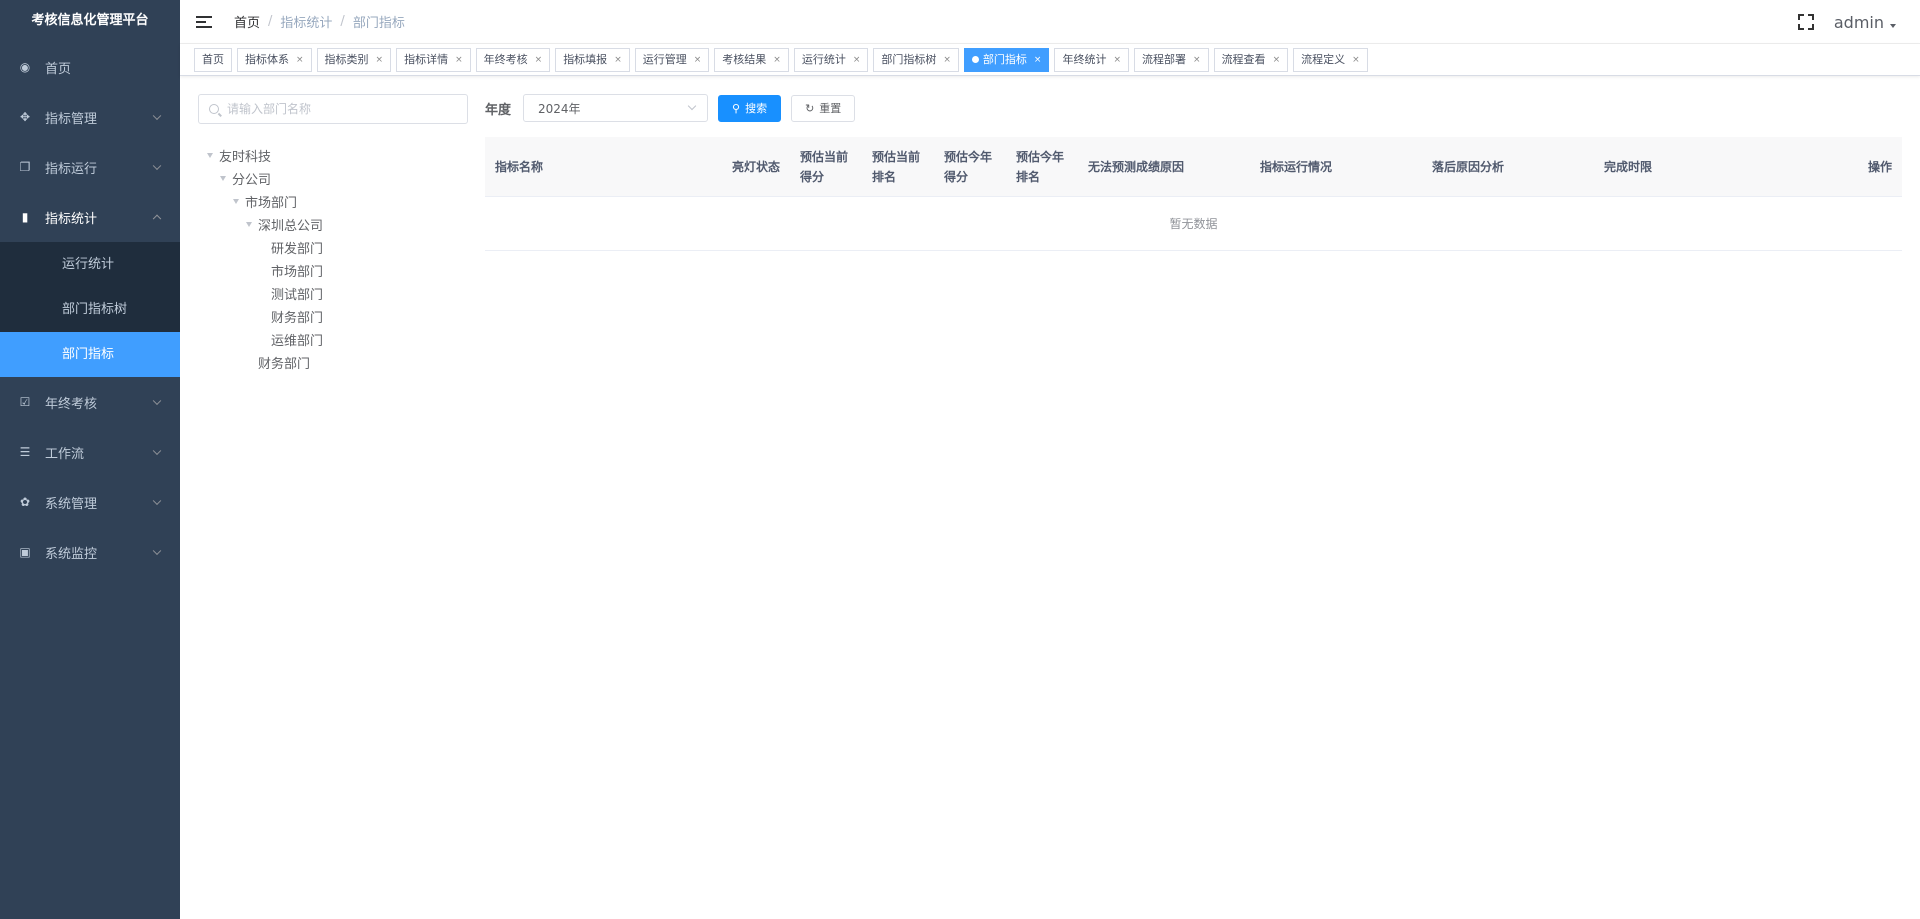 This screenshot has width=1920, height=919. I want to click on tag-item: 运行统计 ×, so click(831, 59).